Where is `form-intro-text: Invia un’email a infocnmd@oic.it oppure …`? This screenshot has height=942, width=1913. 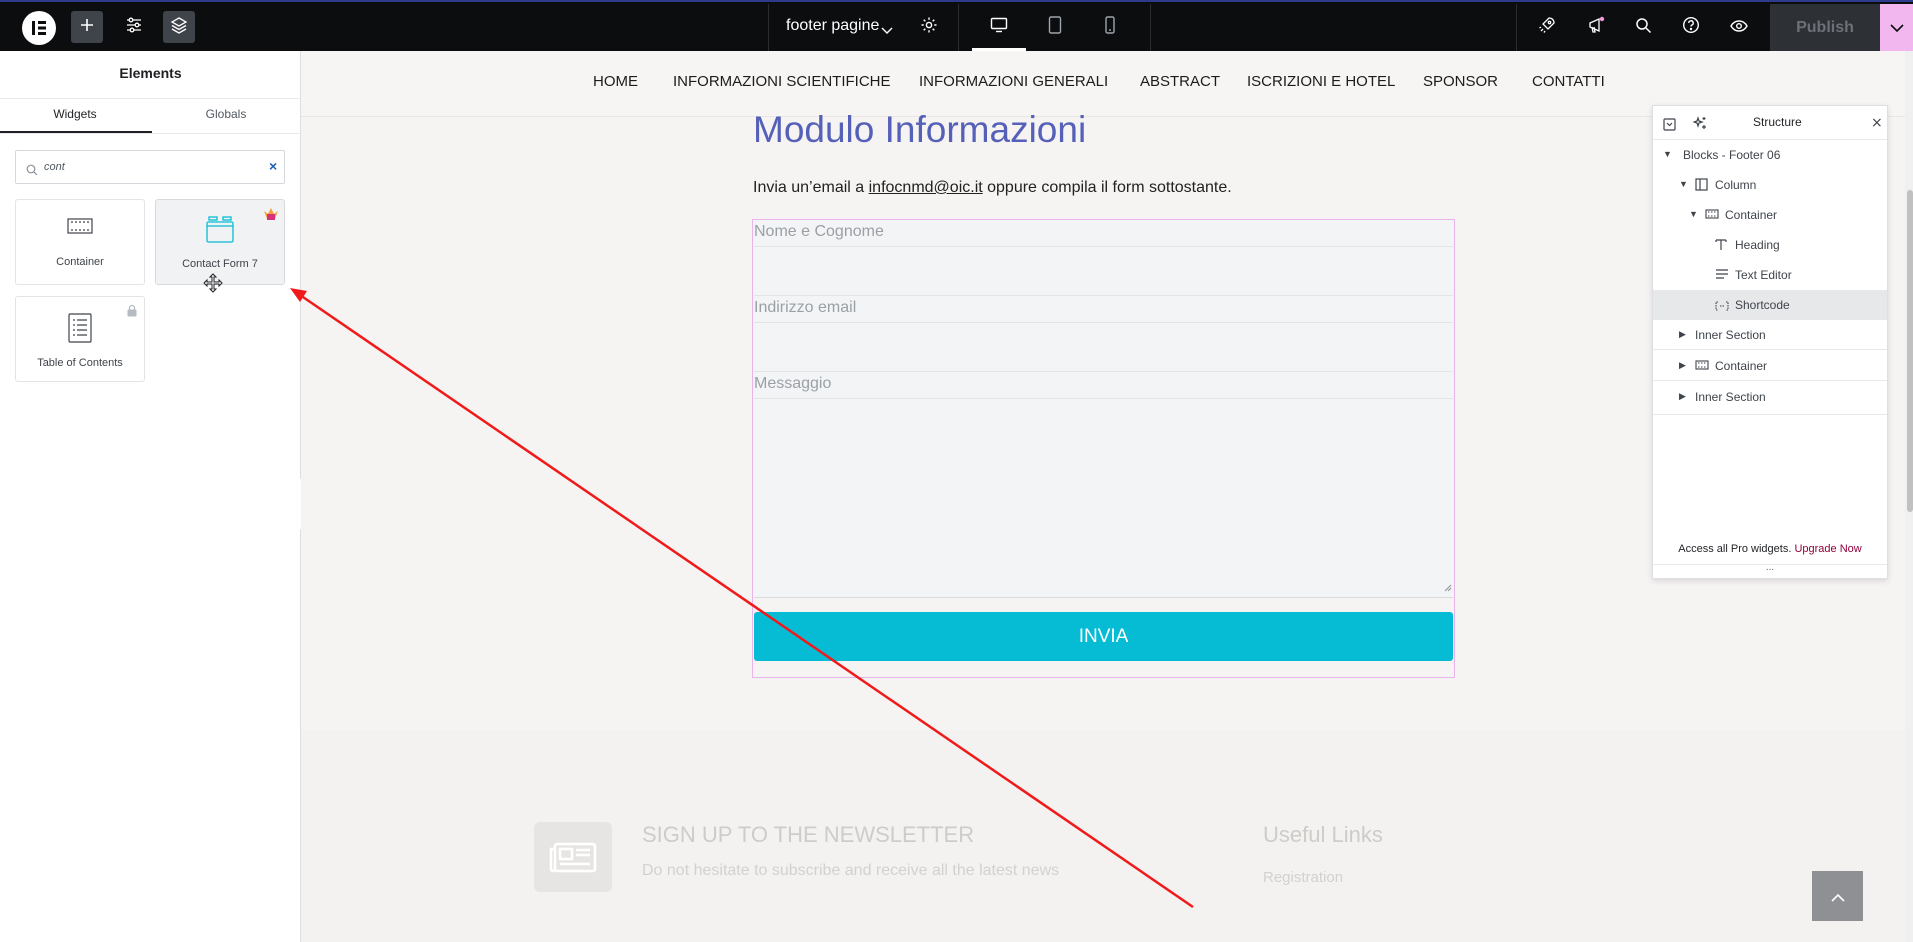
form-intro-text: Invia un’email a infocnmd@oic.it oppure … is located at coordinates (992, 188).